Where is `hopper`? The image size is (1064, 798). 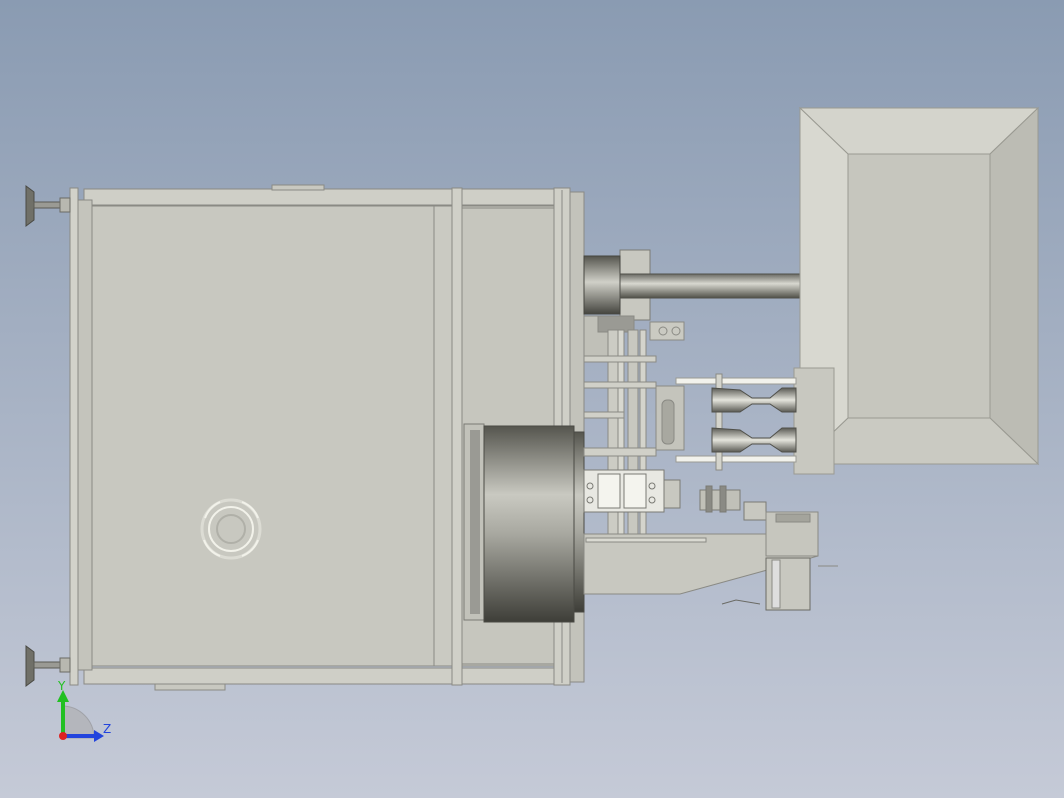
hopper is located at coordinates (916, 290).